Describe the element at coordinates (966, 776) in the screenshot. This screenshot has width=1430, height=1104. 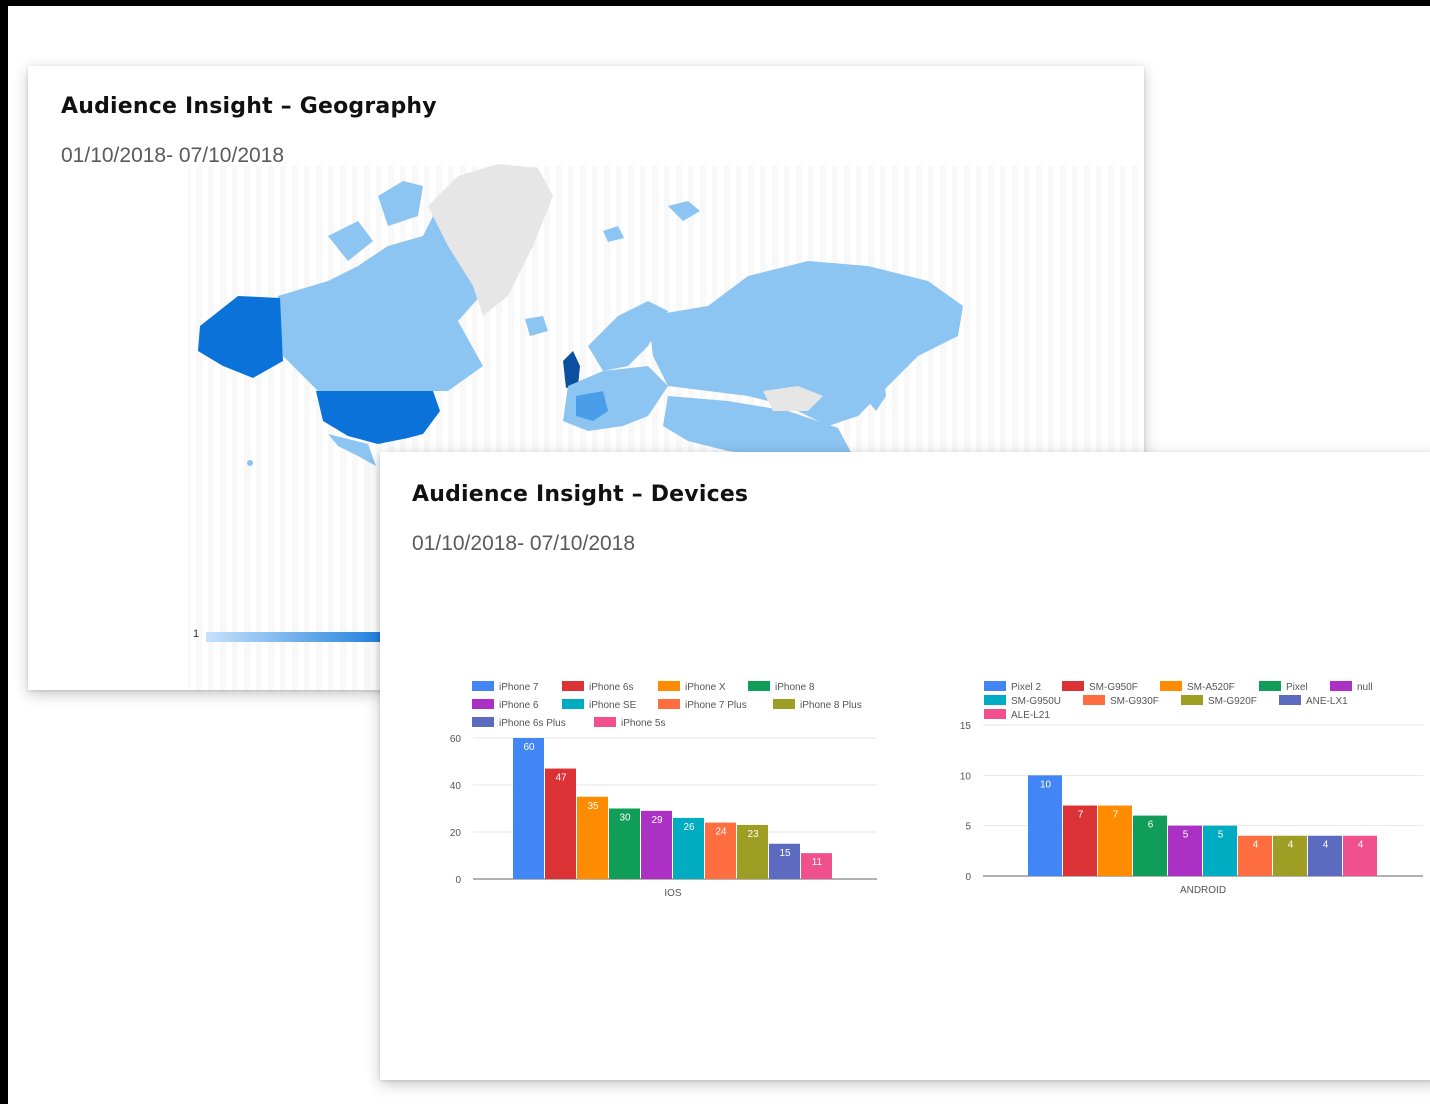
I see `y-tick-label: 10` at that location.